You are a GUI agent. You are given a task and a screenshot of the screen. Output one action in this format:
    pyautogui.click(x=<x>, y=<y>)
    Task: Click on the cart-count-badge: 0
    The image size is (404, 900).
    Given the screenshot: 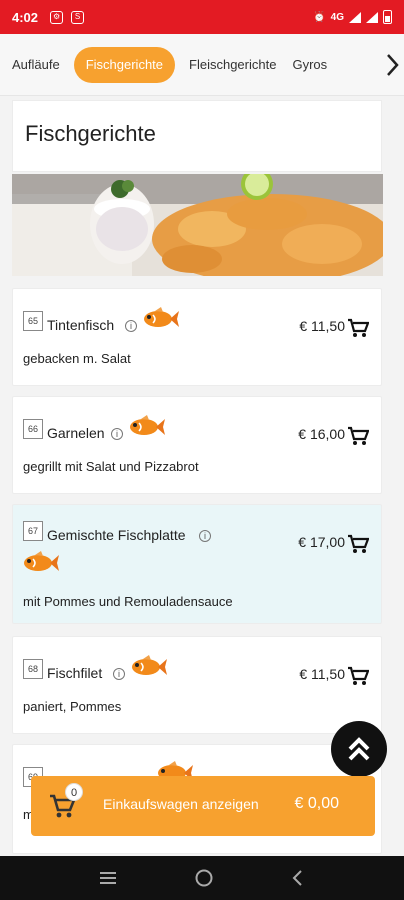 What is the action you would take?
    pyautogui.click(x=74, y=792)
    